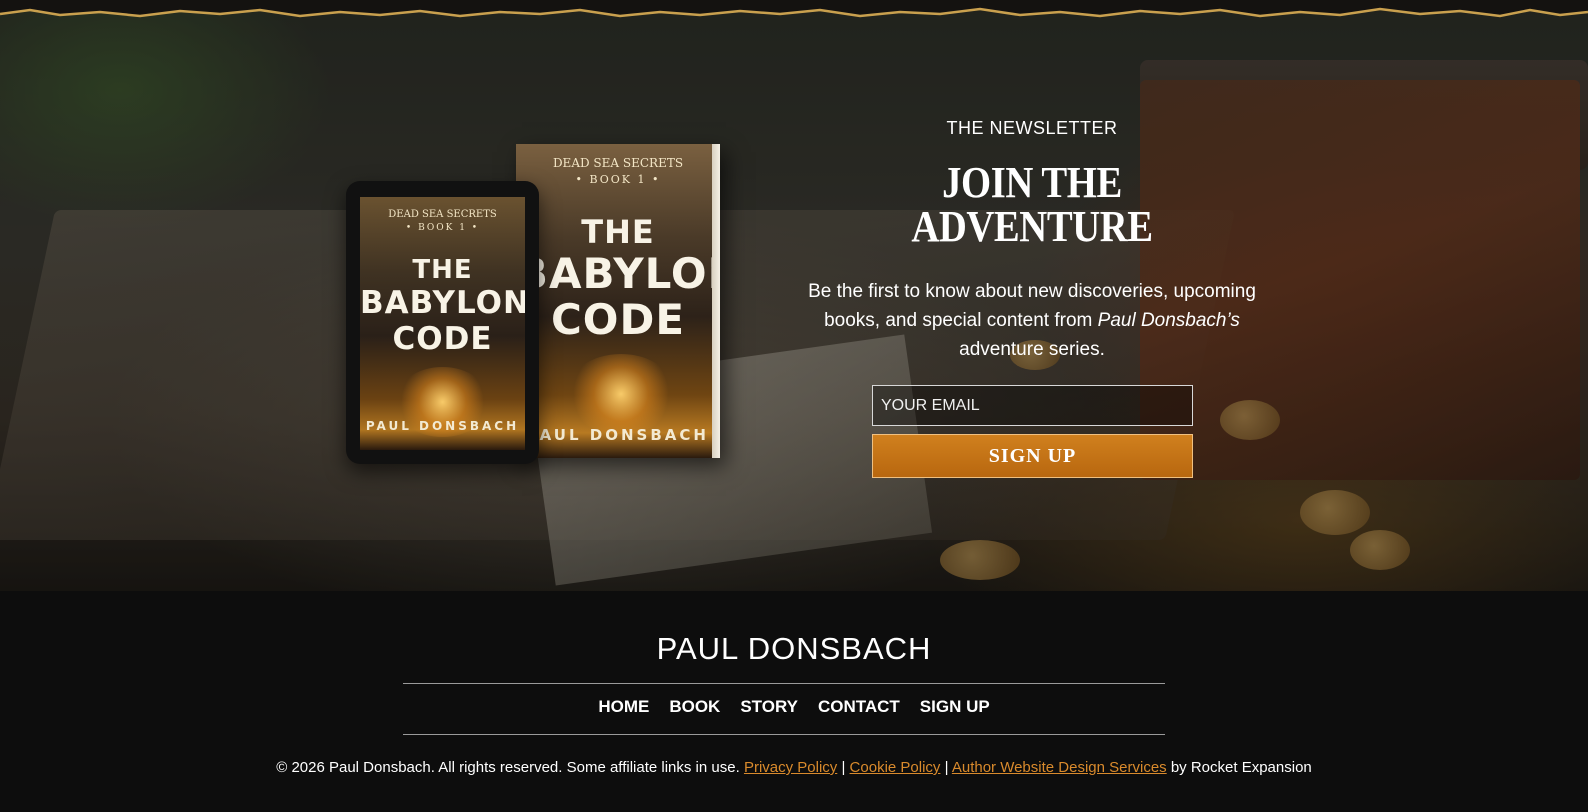 This screenshot has height=812, width=1588. What do you see at coordinates (794, 648) in the screenshot?
I see `footer-author-name: PAUL DONSBACH` at bounding box center [794, 648].